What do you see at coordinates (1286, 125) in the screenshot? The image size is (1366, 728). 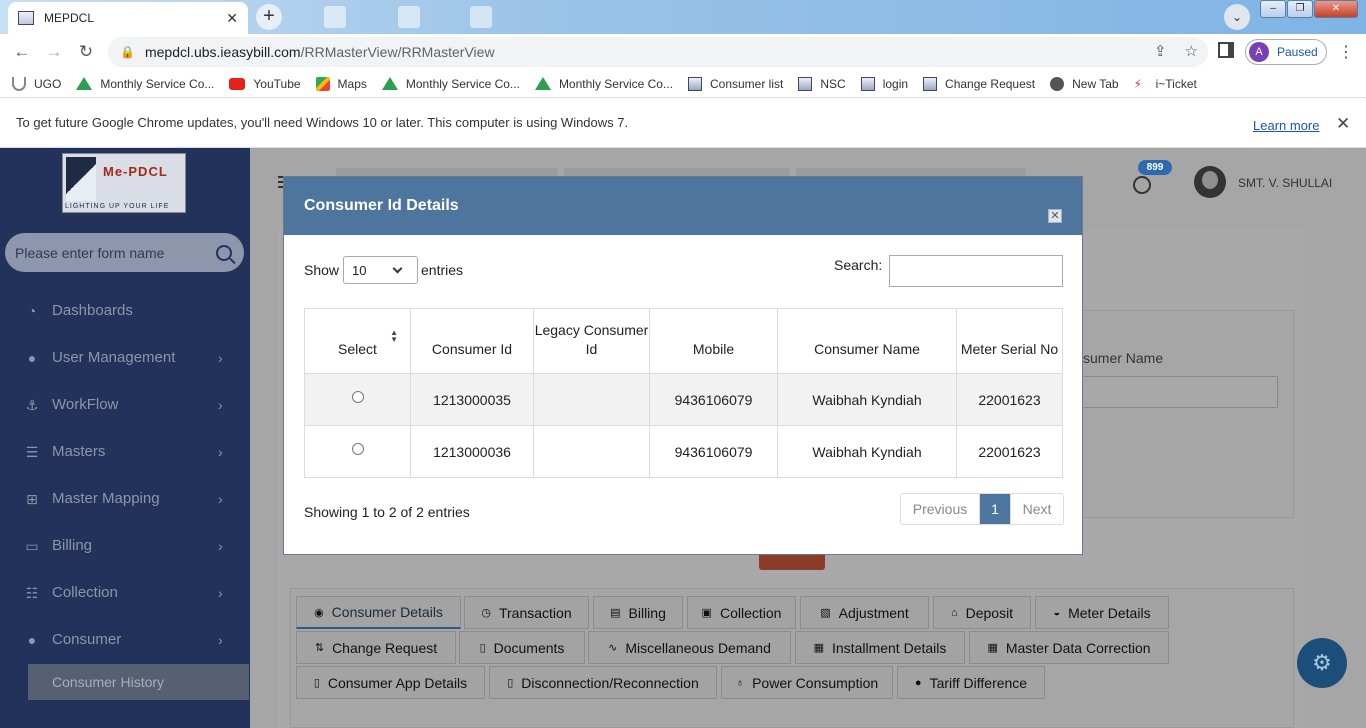 I see `learn-more-link: Learn more` at bounding box center [1286, 125].